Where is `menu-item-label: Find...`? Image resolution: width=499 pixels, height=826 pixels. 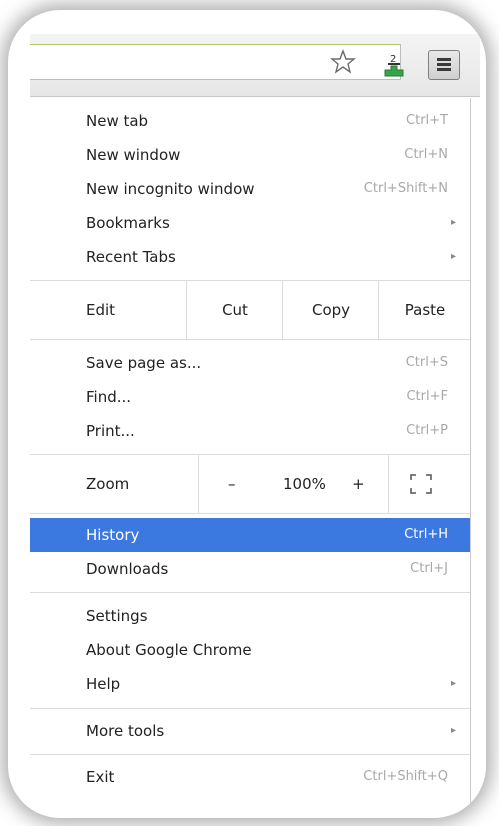 menu-item-label: Find... is located at coordinates (109, 397).